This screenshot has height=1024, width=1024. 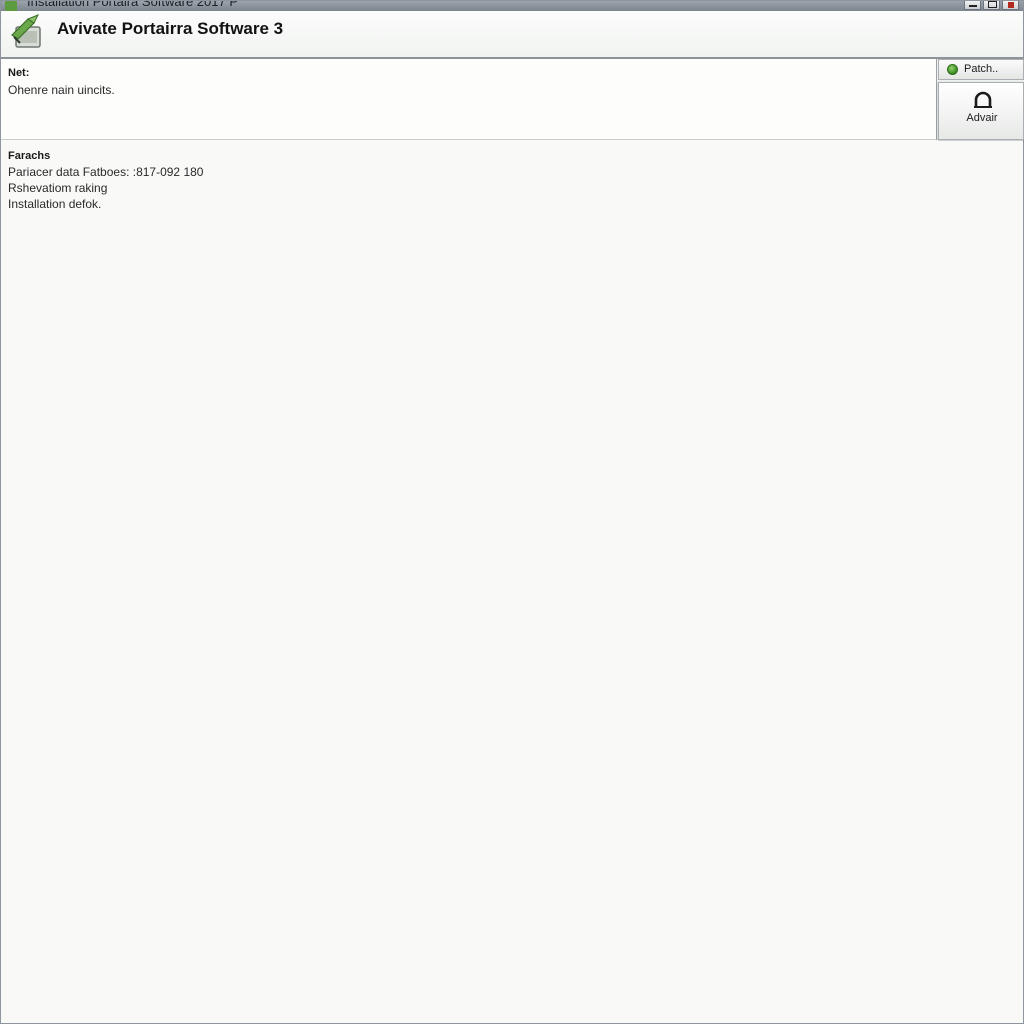 I want to click on app-icon, so click(x=11, y=6).